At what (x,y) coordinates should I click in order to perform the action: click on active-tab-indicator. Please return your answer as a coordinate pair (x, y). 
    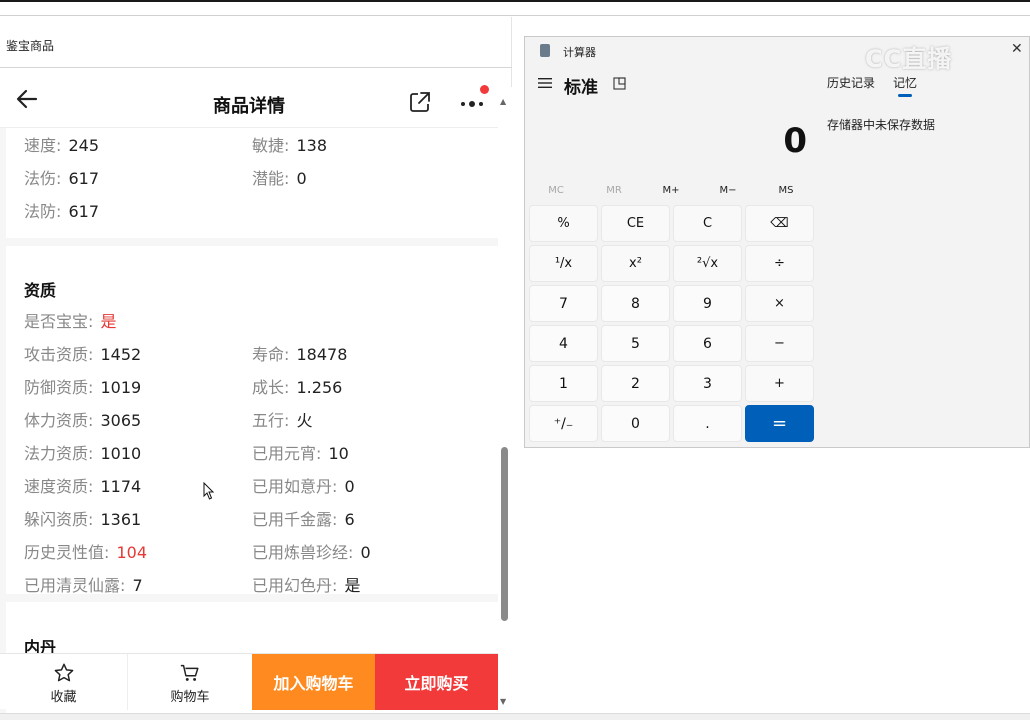
    Looking at the image, I should click on (905, 95).